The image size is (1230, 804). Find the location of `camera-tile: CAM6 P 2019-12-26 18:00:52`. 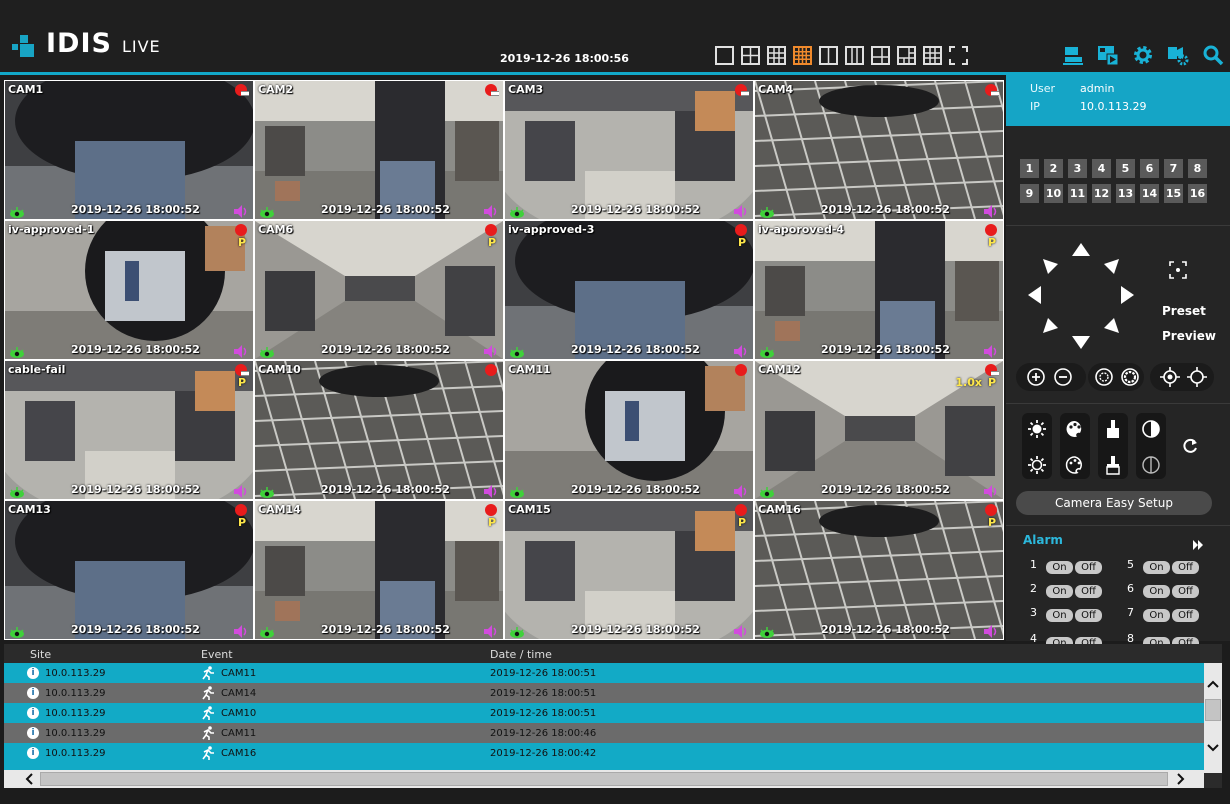

camera-tile: CAM6 P 2019-12-26 18:00:52 is located at coordinates (379, 290).